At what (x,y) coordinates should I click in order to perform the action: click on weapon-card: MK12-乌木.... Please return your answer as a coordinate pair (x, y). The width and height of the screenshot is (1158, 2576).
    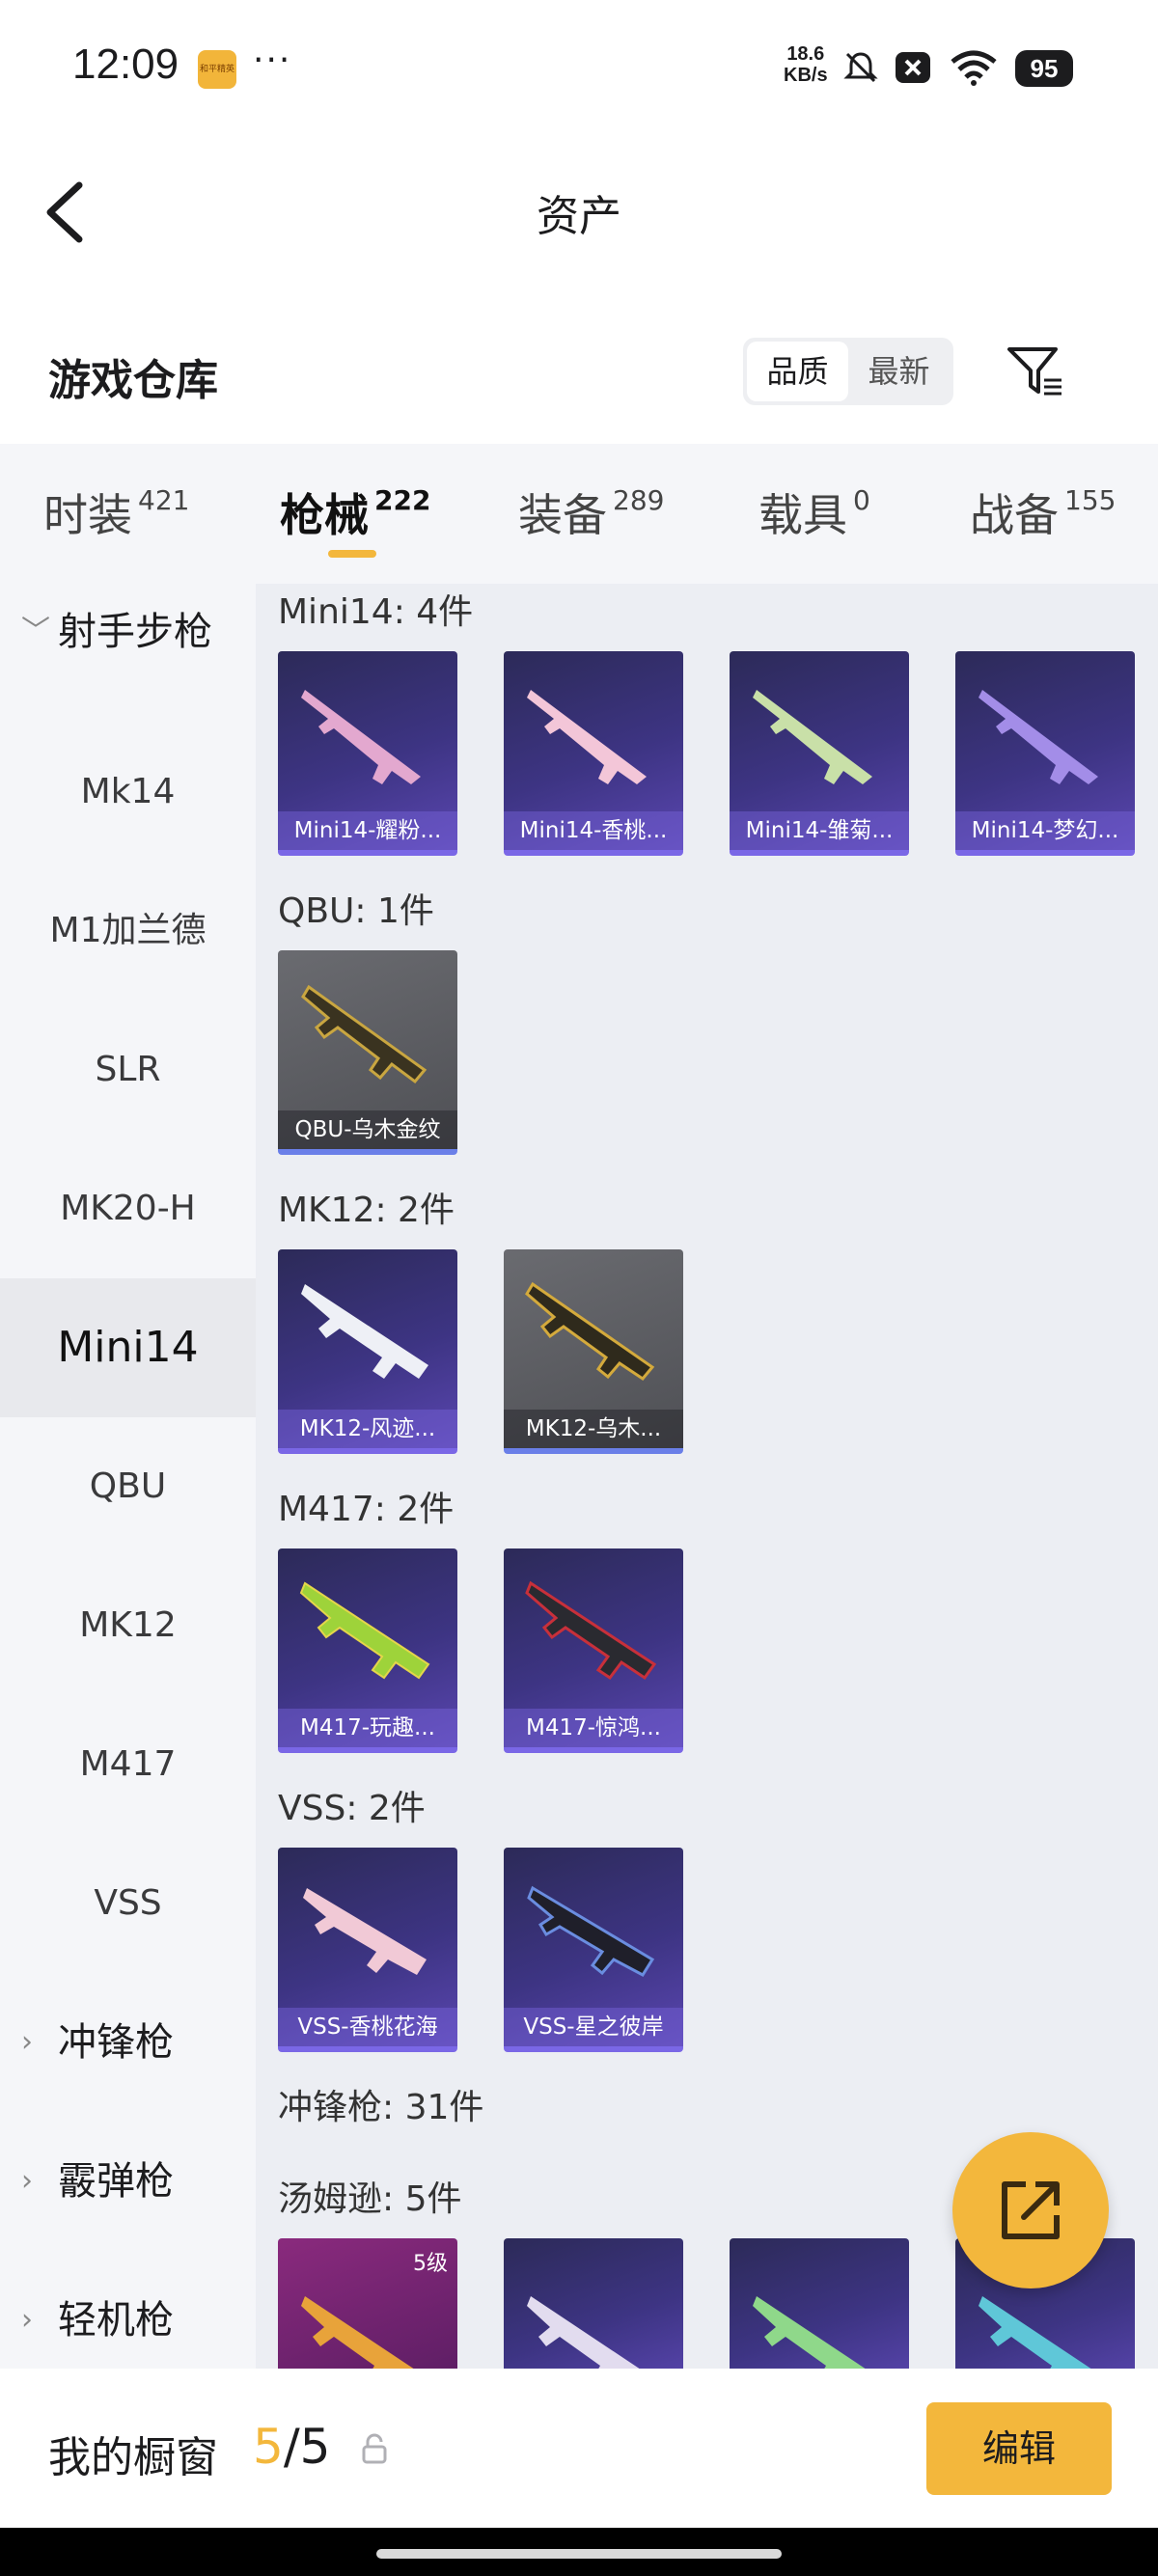
    Looking at the image, I should click on (593, 1352).